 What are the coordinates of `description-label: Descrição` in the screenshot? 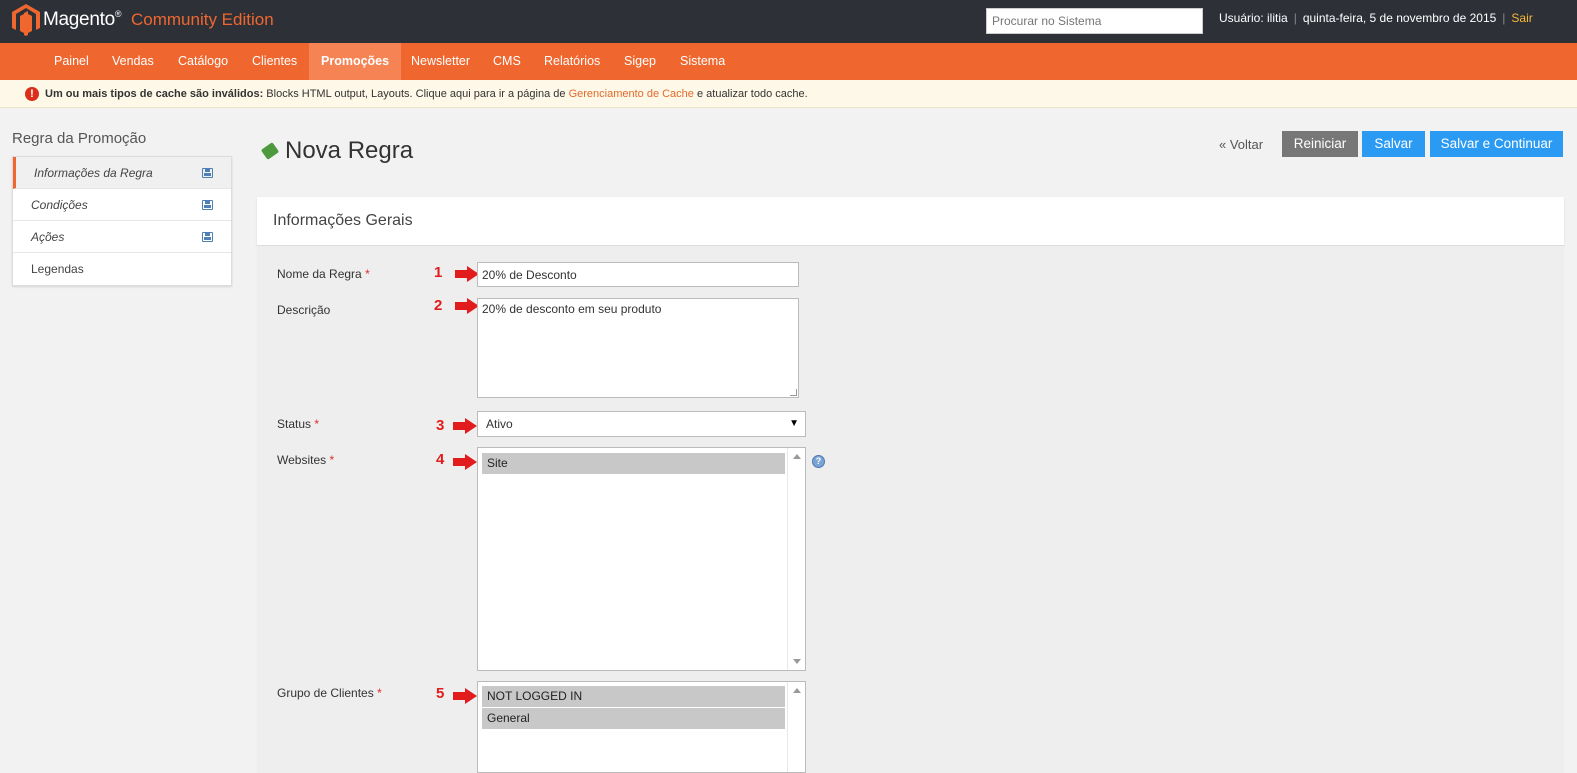 It's located at (304, 310).